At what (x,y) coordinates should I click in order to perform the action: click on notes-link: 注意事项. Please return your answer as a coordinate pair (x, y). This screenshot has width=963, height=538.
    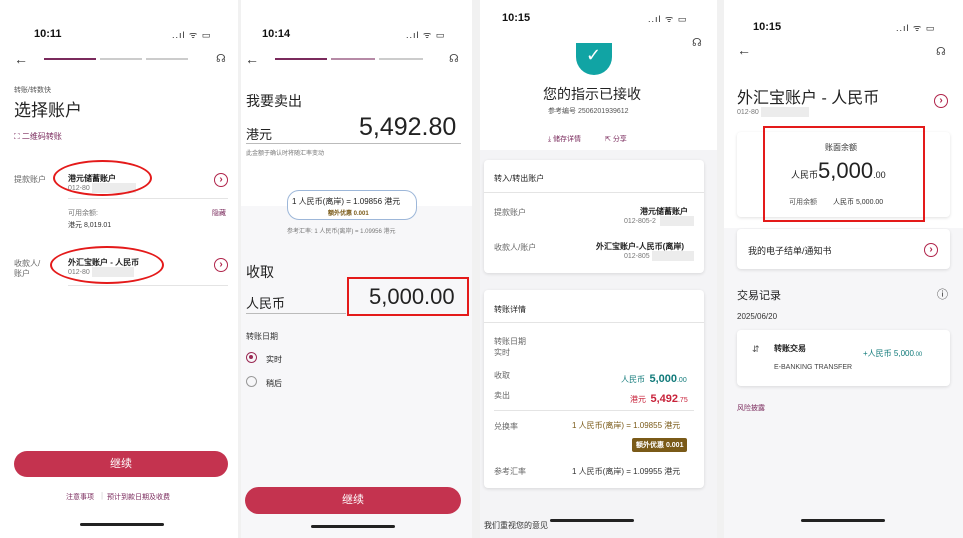
    Looking at the image, I should click on (80, 497).